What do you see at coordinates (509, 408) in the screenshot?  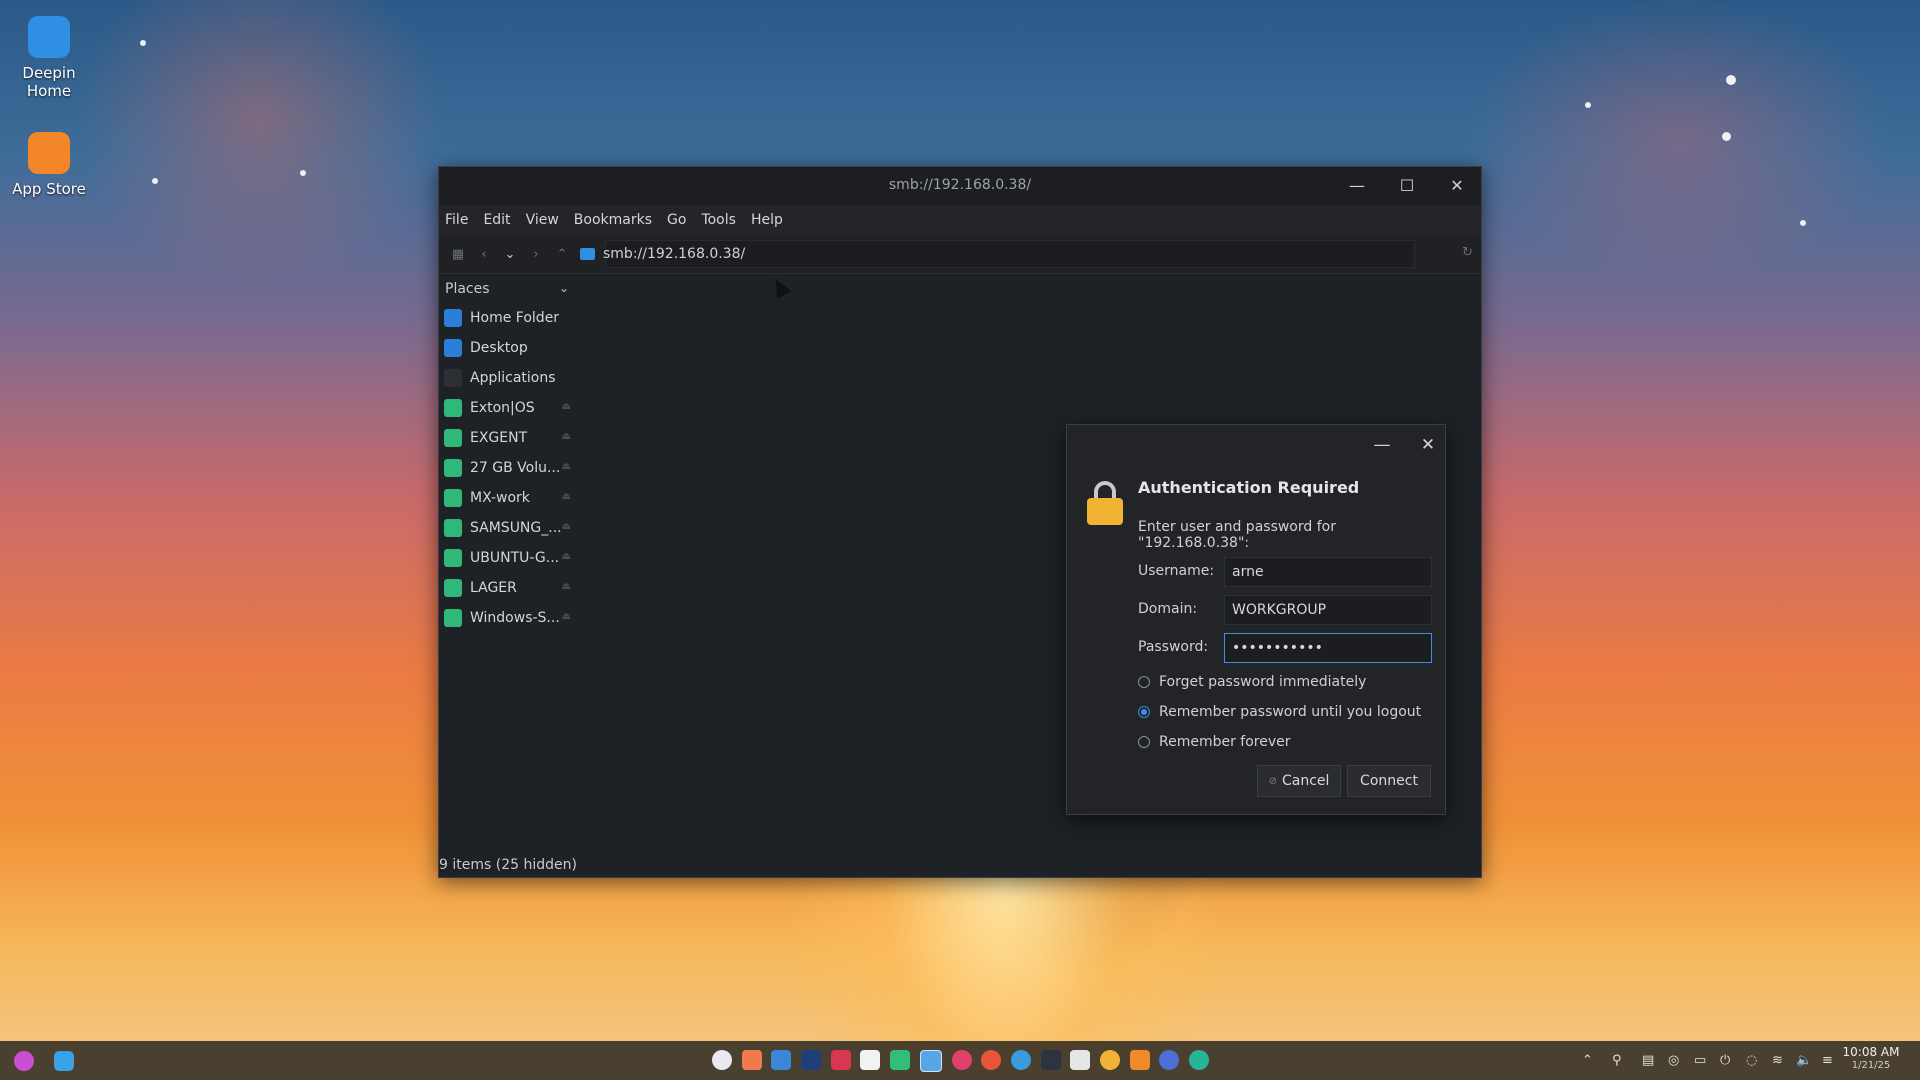 I see `sidebar-item-extonos: Exton|OS ⏏` at bounding box center [509, 408].